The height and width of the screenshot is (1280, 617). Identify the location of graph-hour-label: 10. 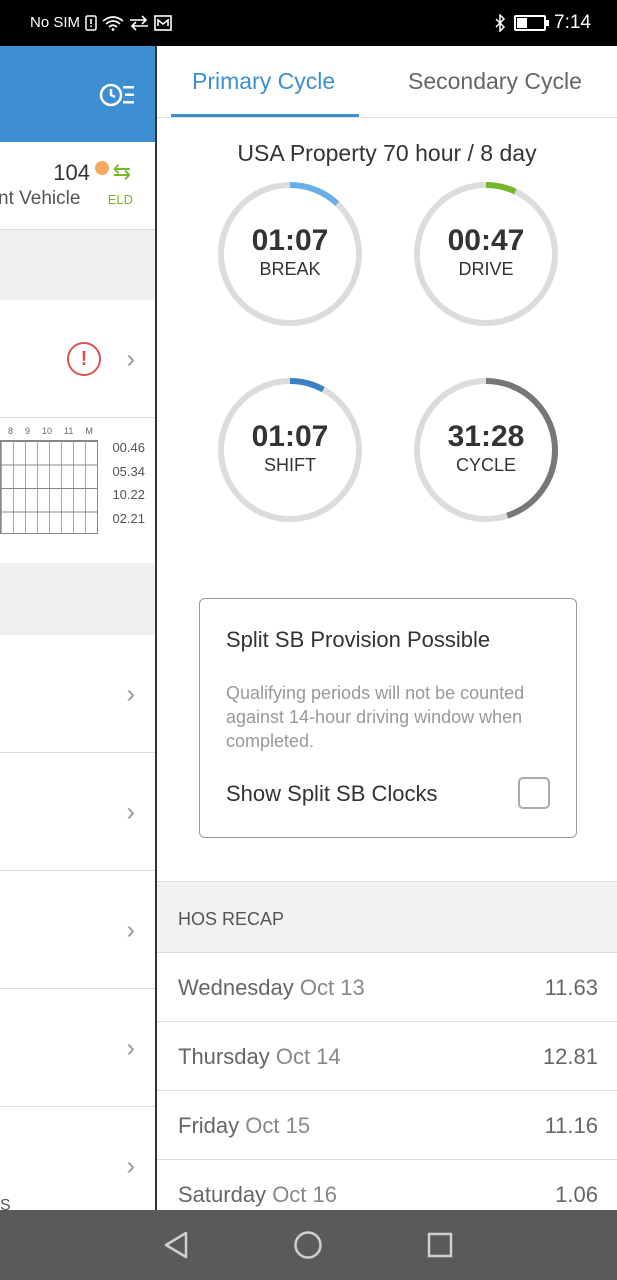
(47, 431).